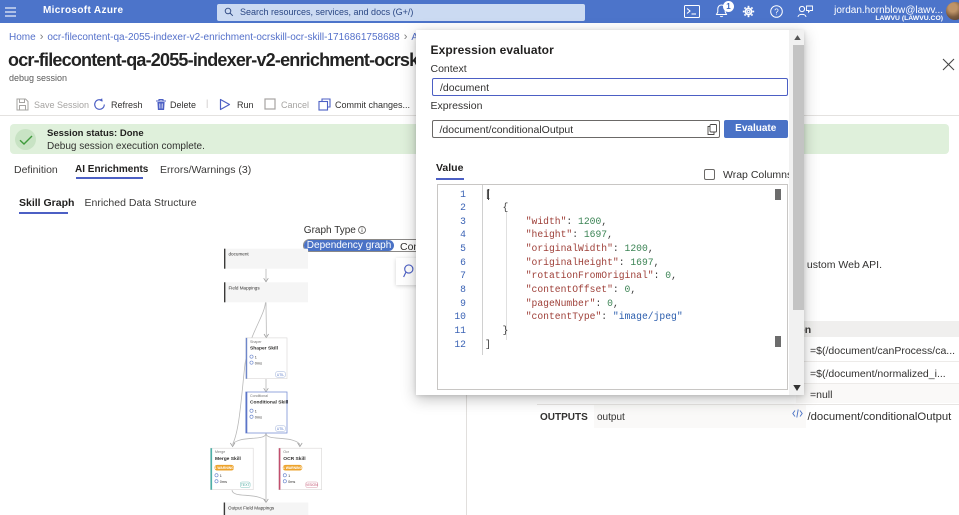  Describe the element at coordinates (294, 459) in the screenshot. I see `svg-text: OCR Skill` at that location.